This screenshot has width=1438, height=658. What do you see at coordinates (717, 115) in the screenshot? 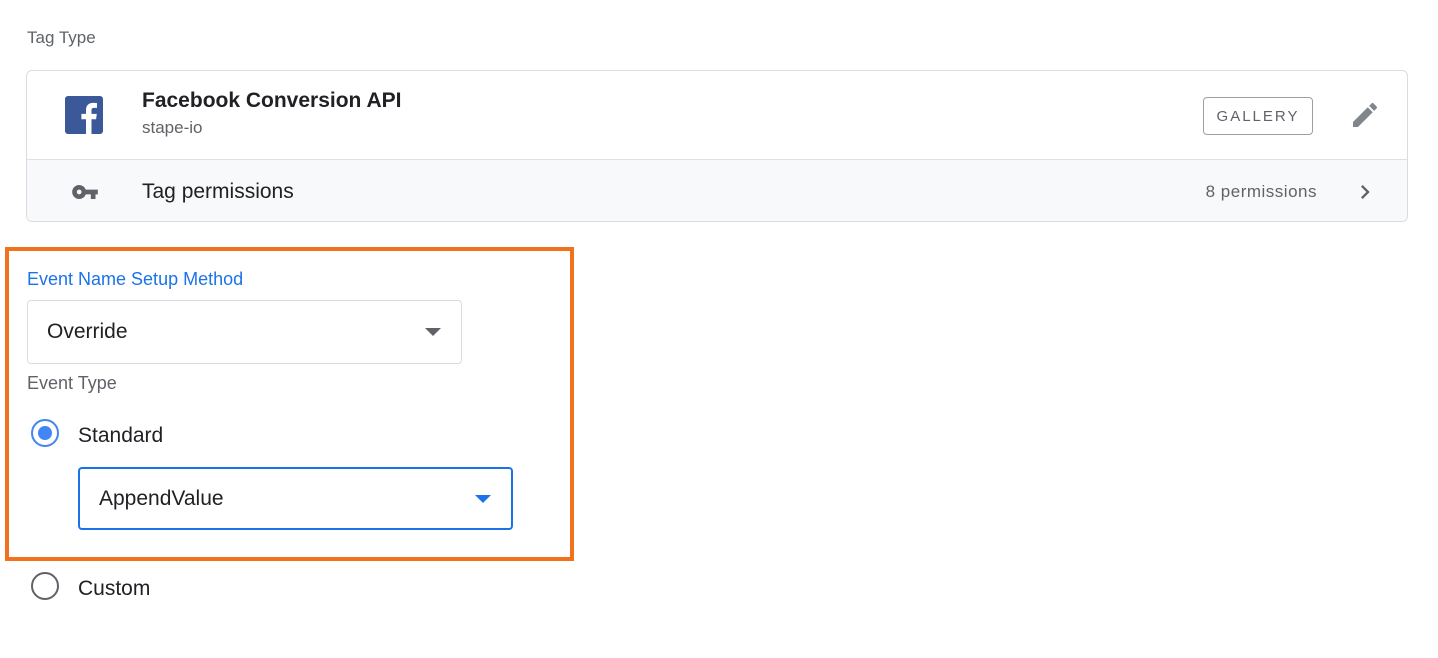
I see `tag-type-header: Facebook Conversion API stape-io GALLERY` at bounding box center [717, 115].